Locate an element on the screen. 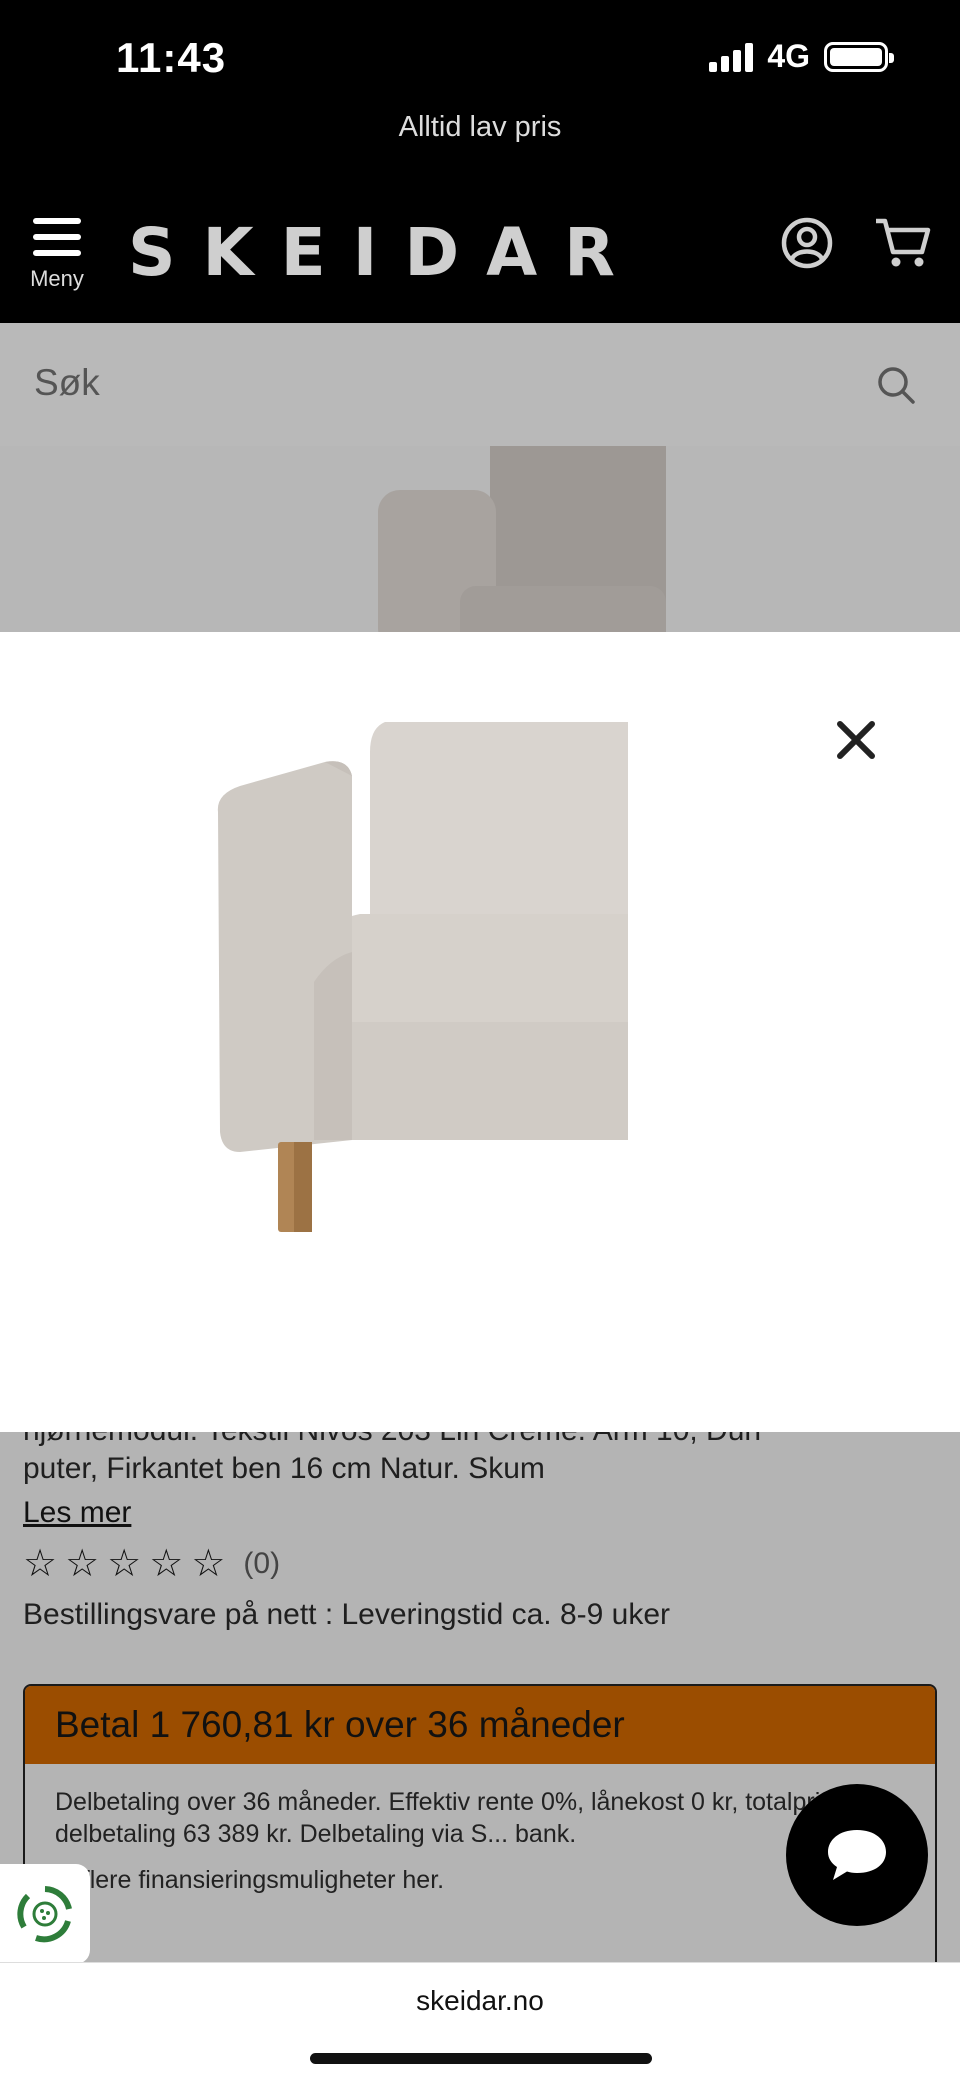 The height and width of the screenshot is (2077, 960). read-more-link: Les mer is located at coordinates (77, 1513).